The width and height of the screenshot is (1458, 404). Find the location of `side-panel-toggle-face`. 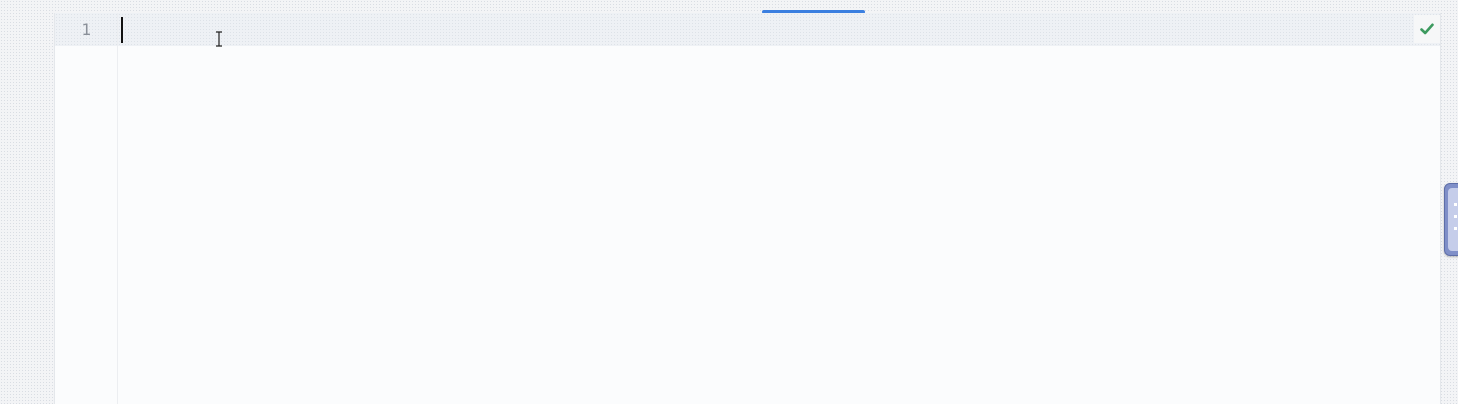

side-panel-toggle-face is located at coordinates (1453, 219).